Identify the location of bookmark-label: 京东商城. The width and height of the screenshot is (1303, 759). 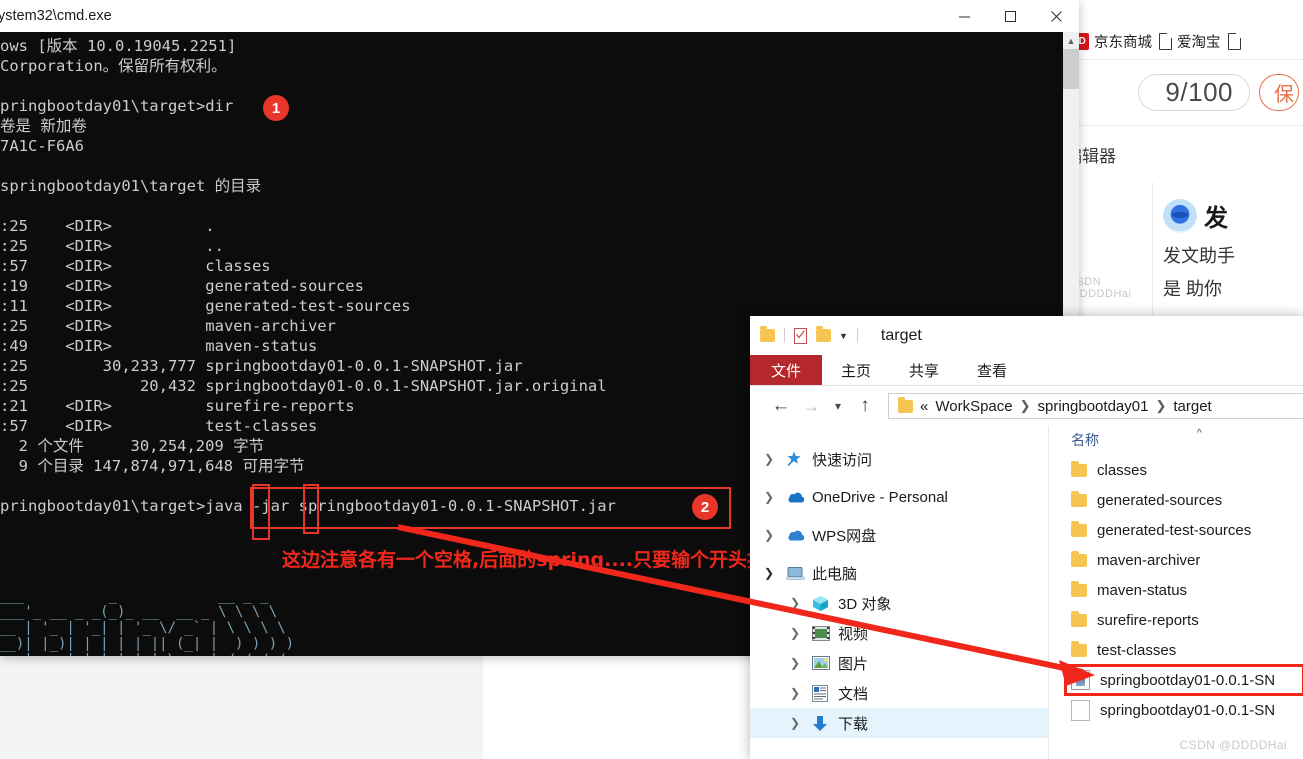
(1123, 43).